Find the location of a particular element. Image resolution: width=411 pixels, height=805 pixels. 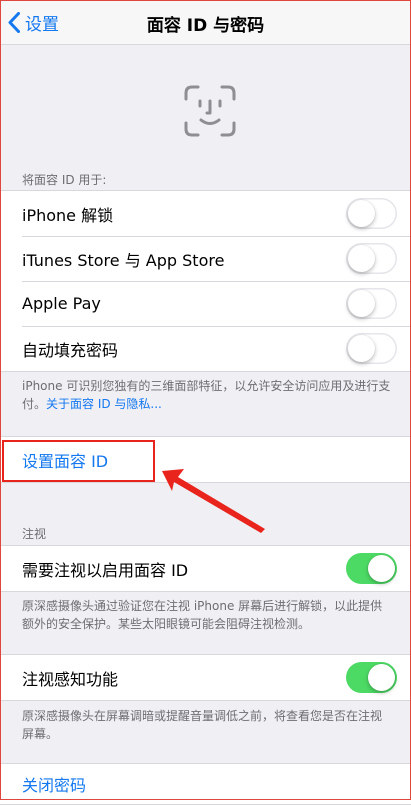

list-item-iphone-unlock: iPhone 解锁 is located at coordinates (205, 213).